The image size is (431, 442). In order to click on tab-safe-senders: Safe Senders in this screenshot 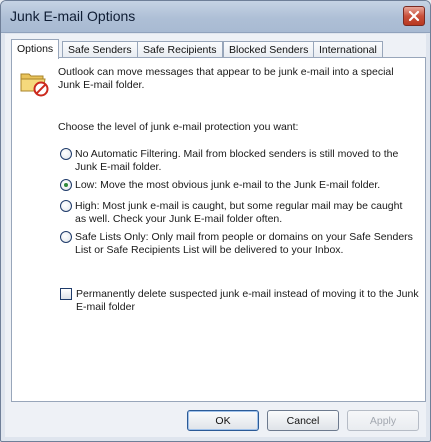, I will do `click(100, 49)`.